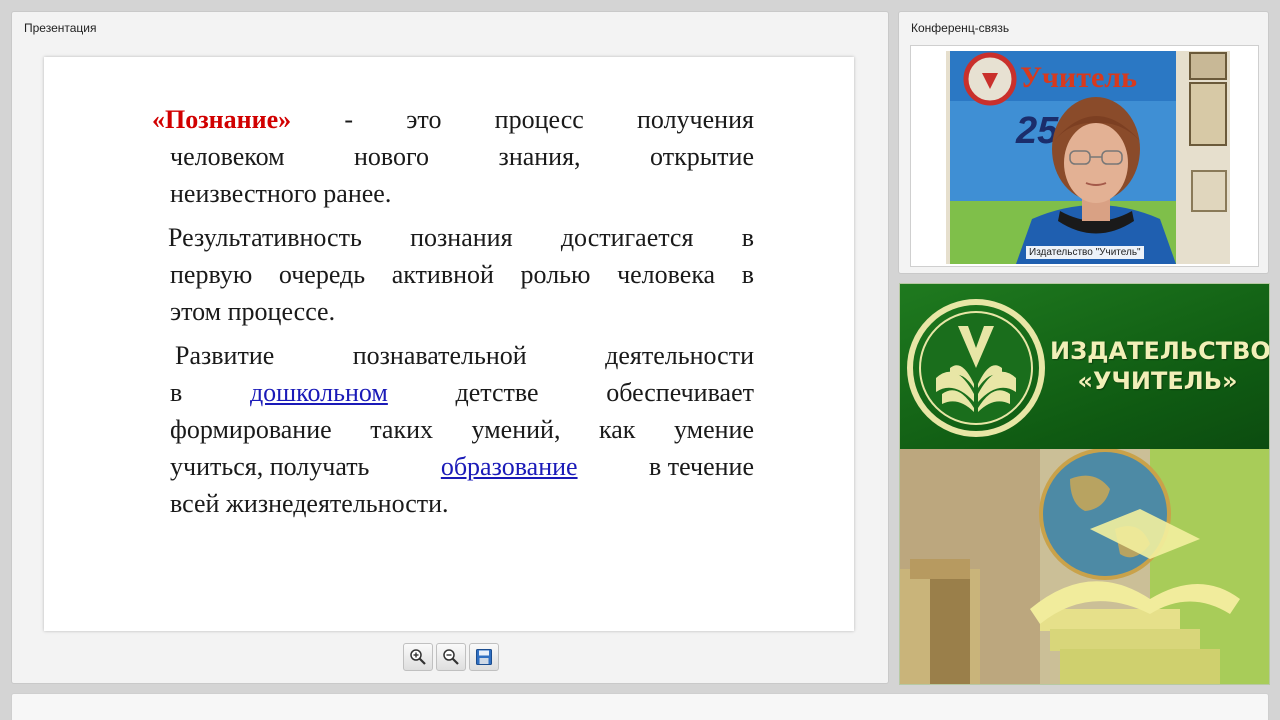  I want to click on video-scene: Учитель 25 л, so click(1088, 157).